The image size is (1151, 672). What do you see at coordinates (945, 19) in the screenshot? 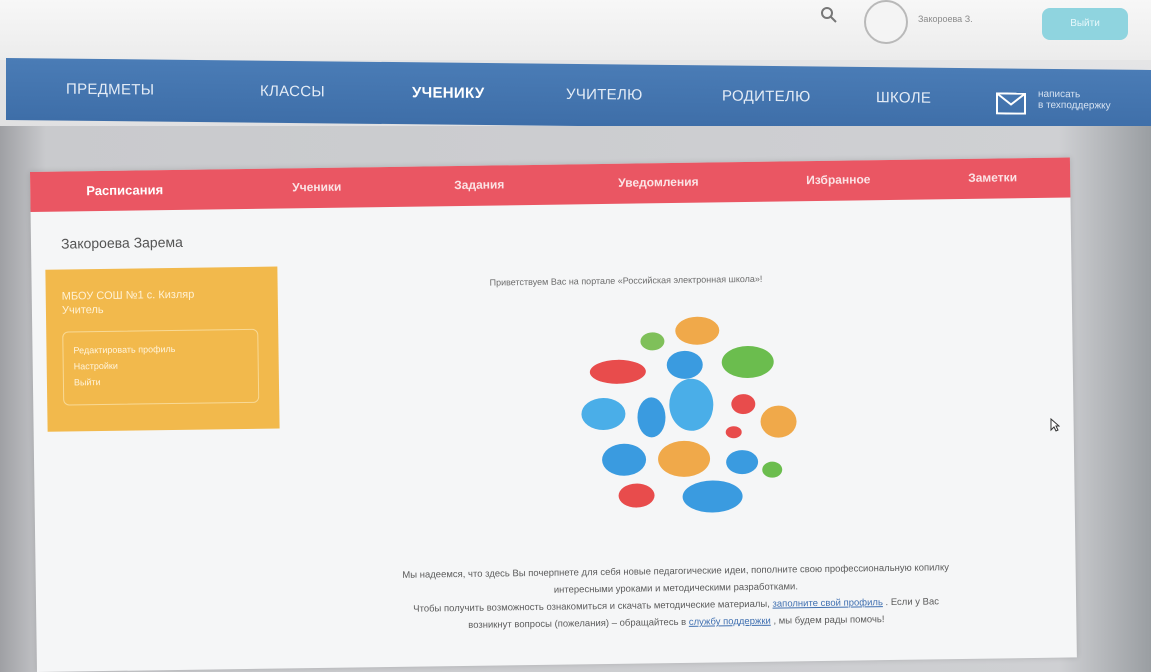
I see `username: Закороева З.` at bounding box center [945, 19].